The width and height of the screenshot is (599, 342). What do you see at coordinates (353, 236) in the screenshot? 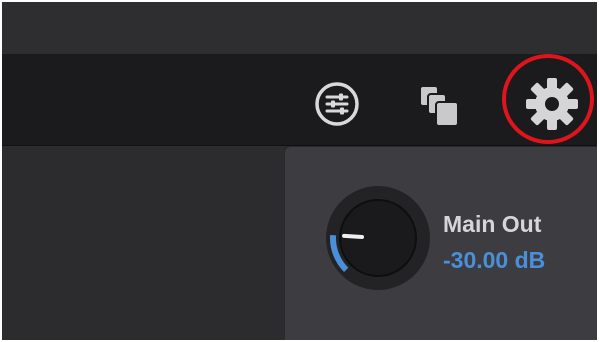
I see `knob-pointer` at bounding box center [353, 236].